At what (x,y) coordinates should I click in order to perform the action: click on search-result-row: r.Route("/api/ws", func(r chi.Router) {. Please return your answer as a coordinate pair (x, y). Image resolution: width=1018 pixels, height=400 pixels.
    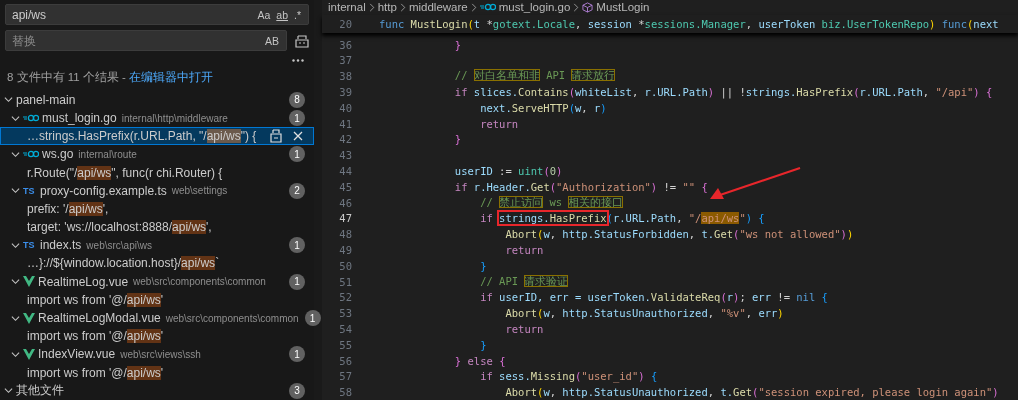
    Looking at the image, I should click on (157, 172).